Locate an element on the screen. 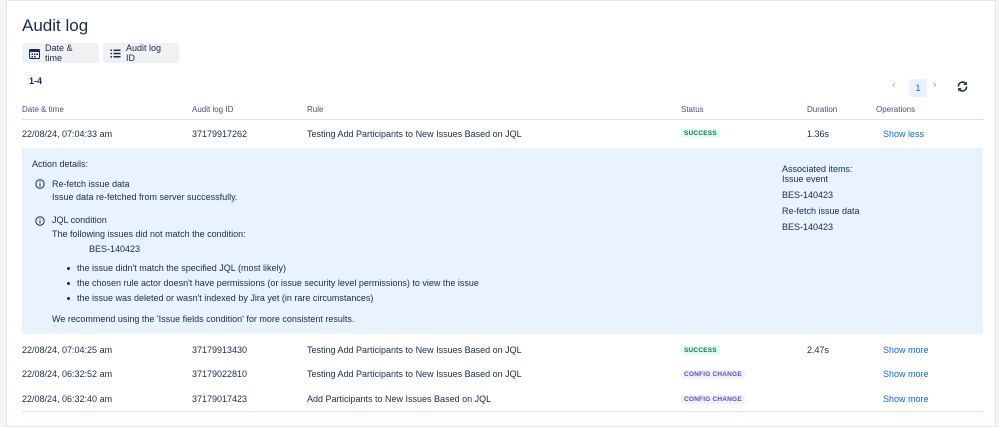 This screenshot has width=999, height=427. associated-items-heading: Associated items: is located at coordinates (817, 169).